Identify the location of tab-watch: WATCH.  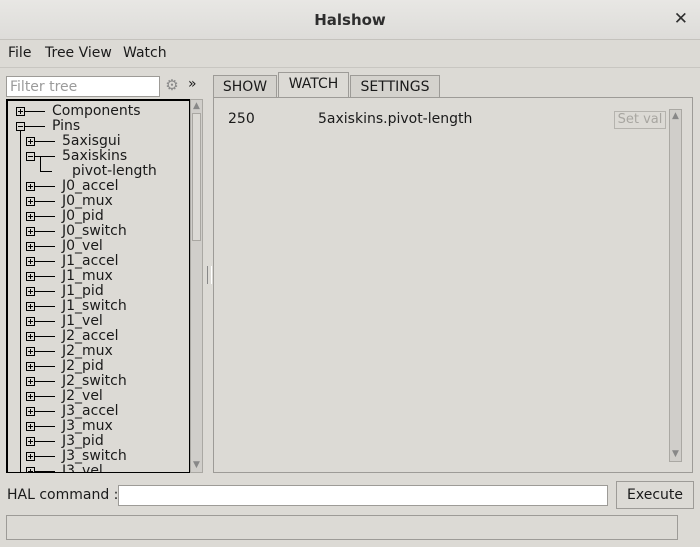
(313, 84).